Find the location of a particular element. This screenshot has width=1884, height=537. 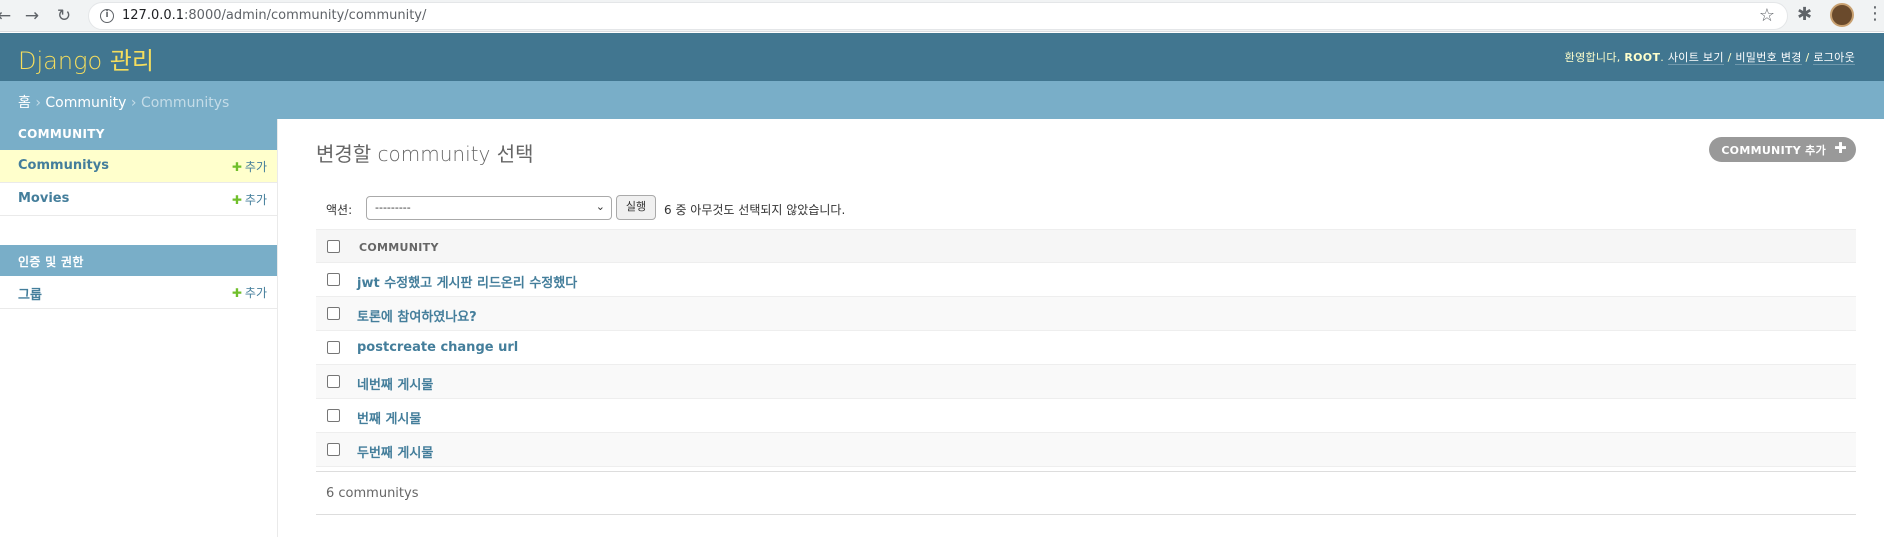

extensions-icon: ✱ is located at coordinates (1804, 14).